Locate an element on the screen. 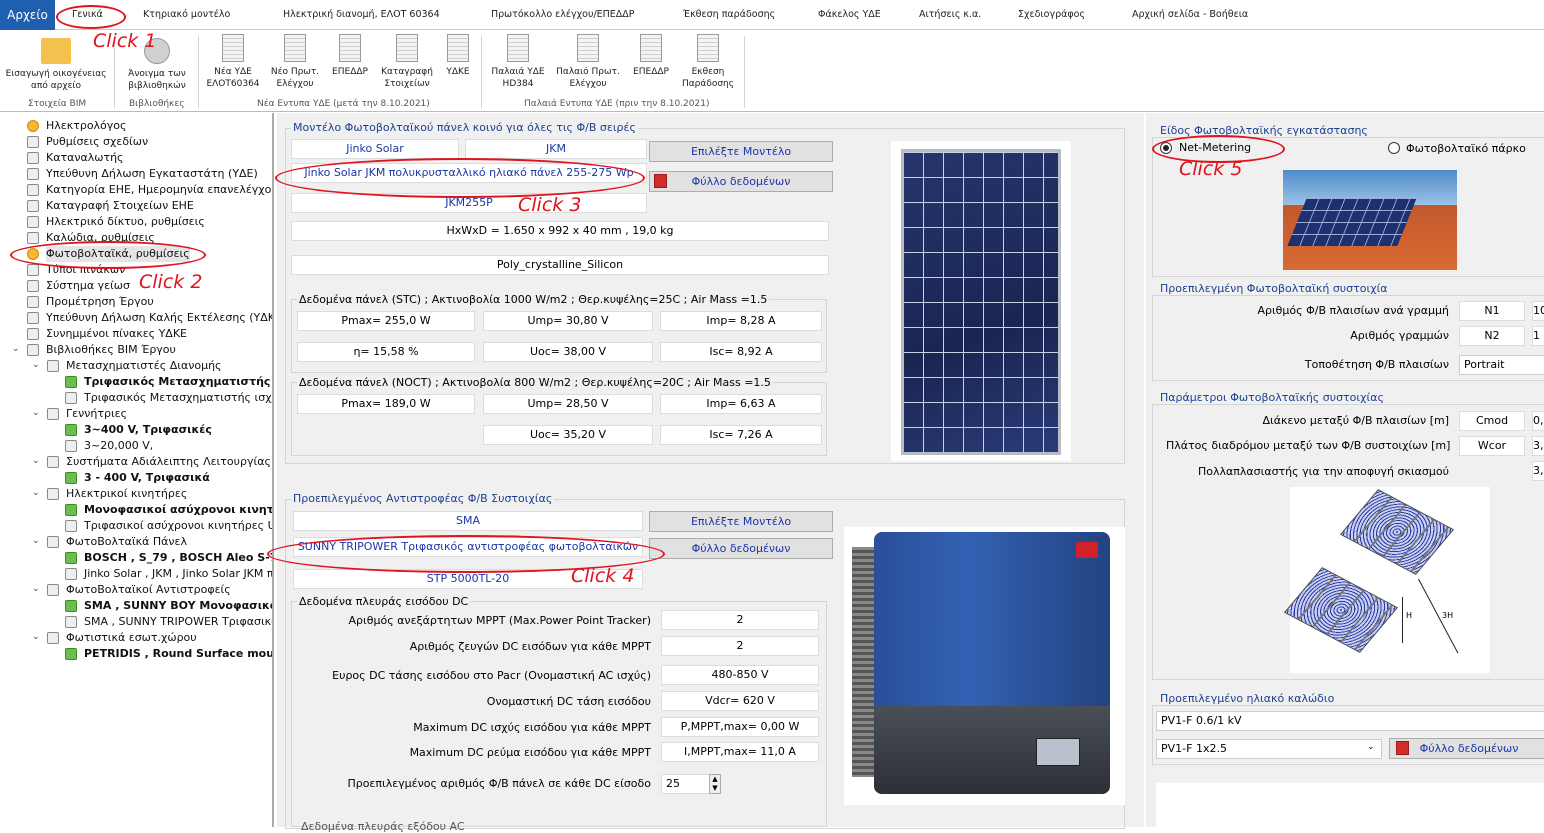  panel-series-field: JKM is located at coordinates (556, 149).